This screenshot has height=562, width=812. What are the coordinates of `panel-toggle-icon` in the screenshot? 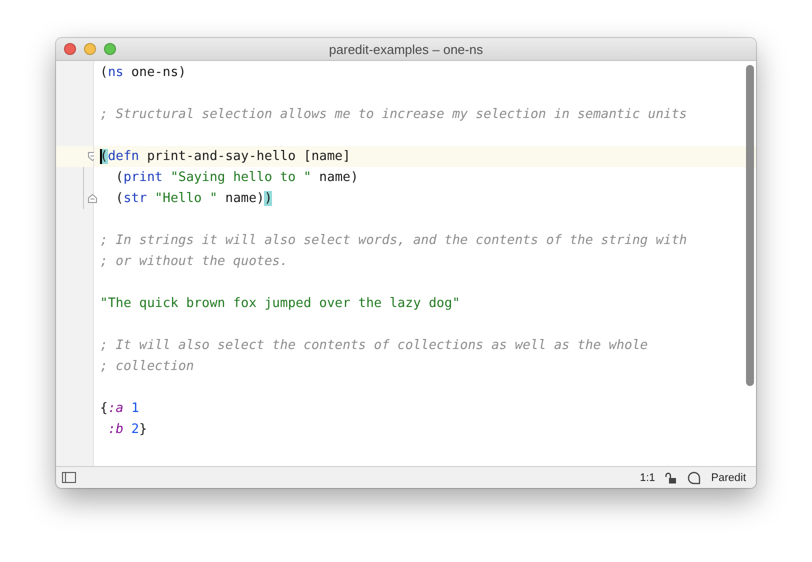 It's located at (69, 477).